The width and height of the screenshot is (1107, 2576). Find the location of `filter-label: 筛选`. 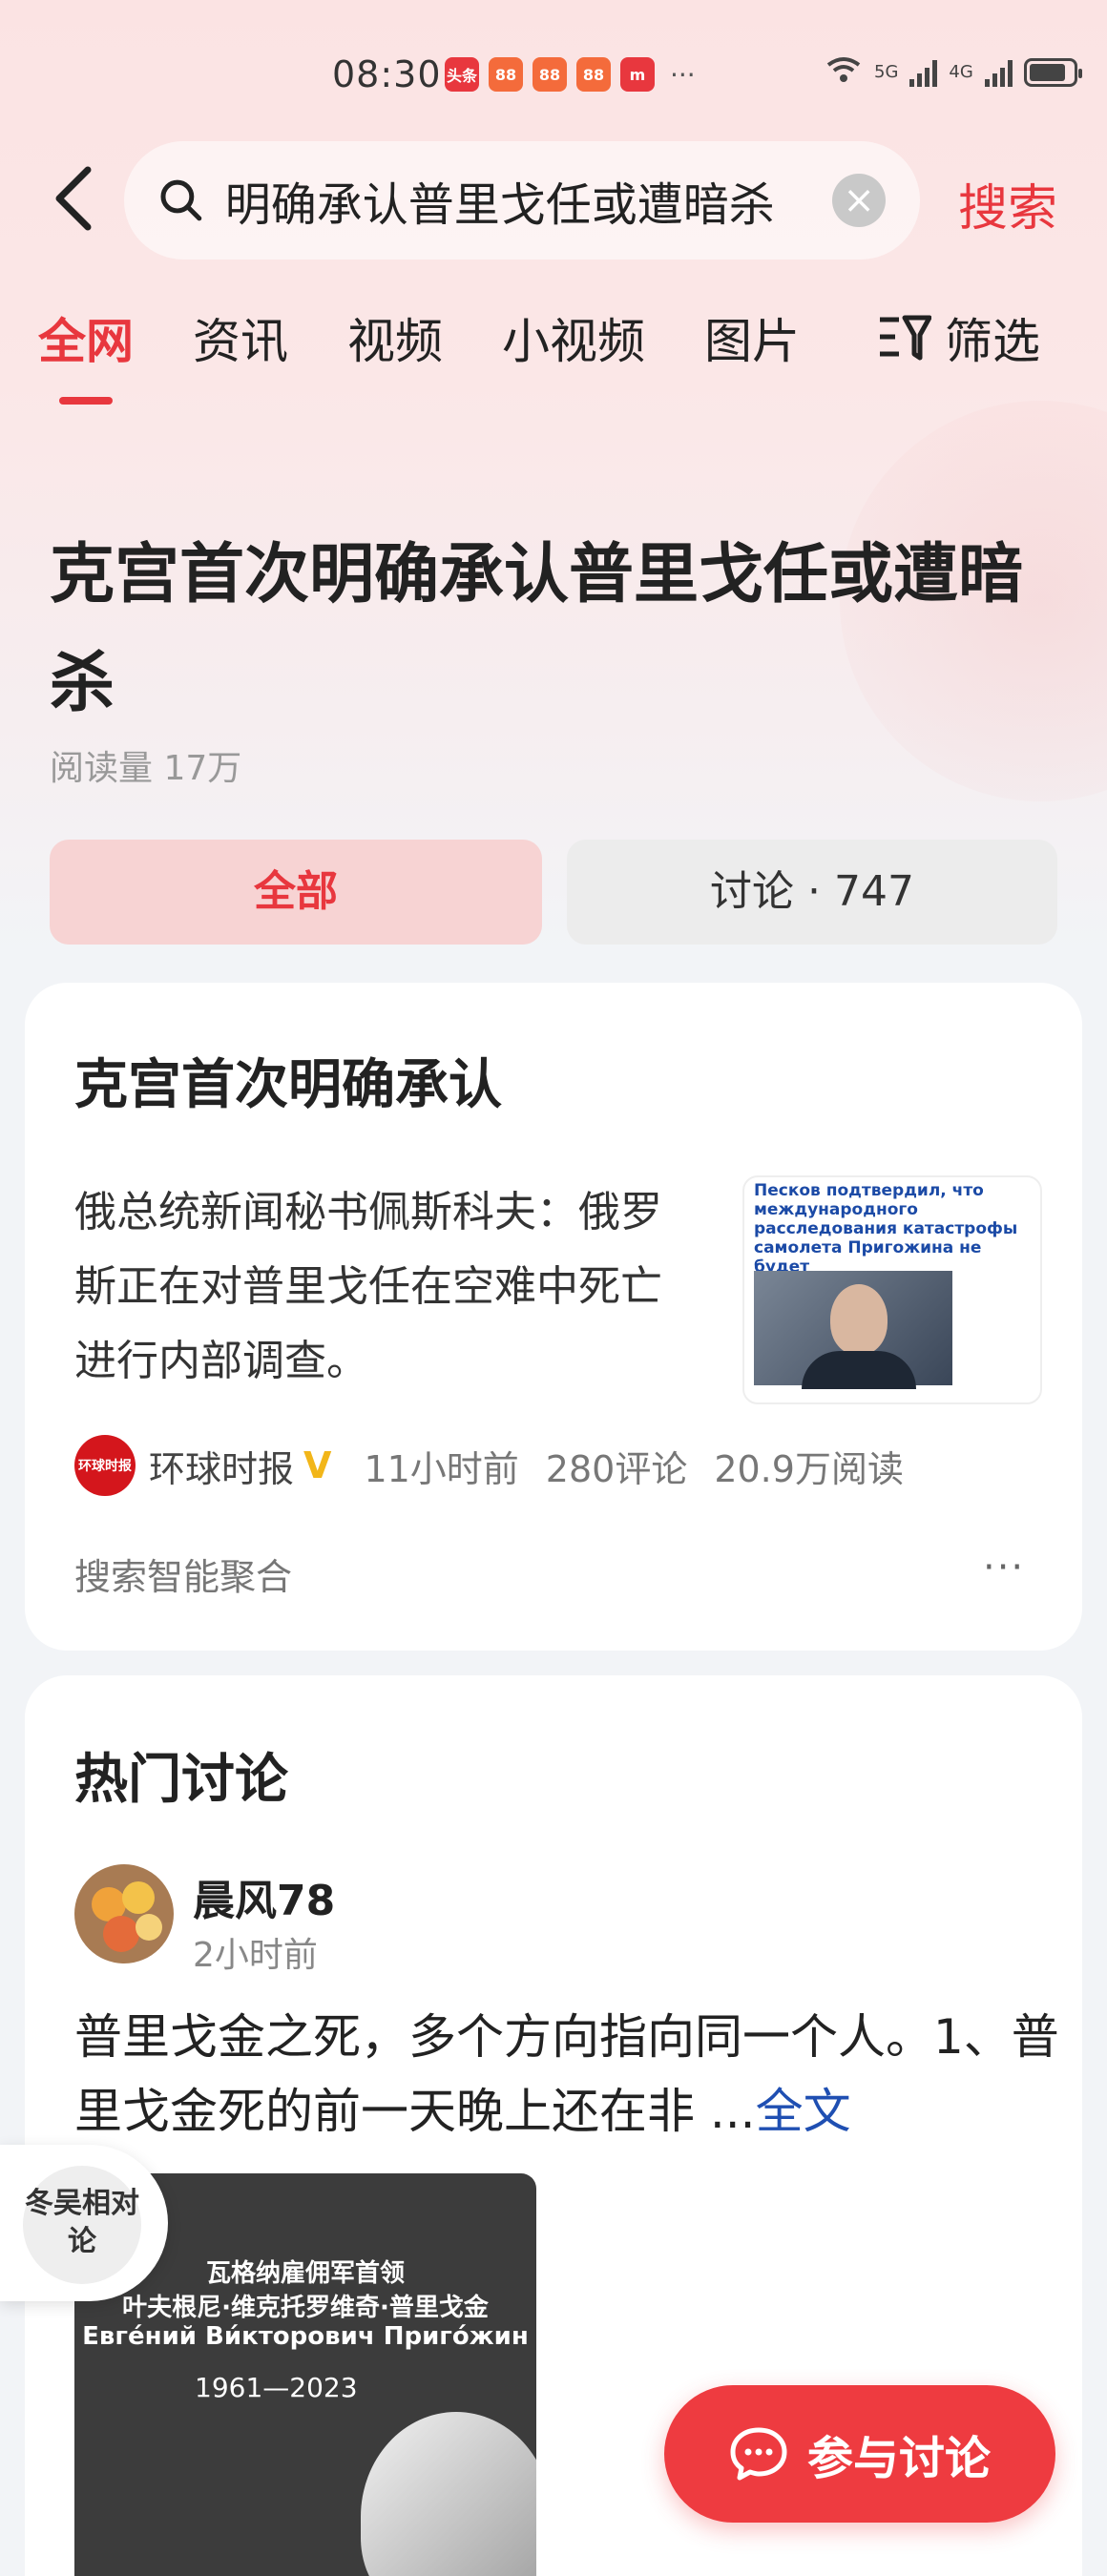

filter-label: 筛选 is located at coordinates (993, 341).